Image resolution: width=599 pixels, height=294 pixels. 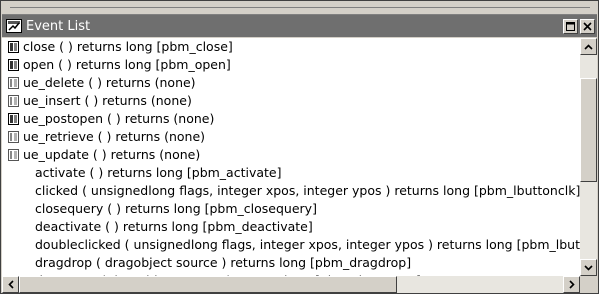 What do you see at coordinates (114, 136) in the screenshot?
I see `event-signature: ue_retrieve ( ) returns (none)` at bounding box center [114, 136].